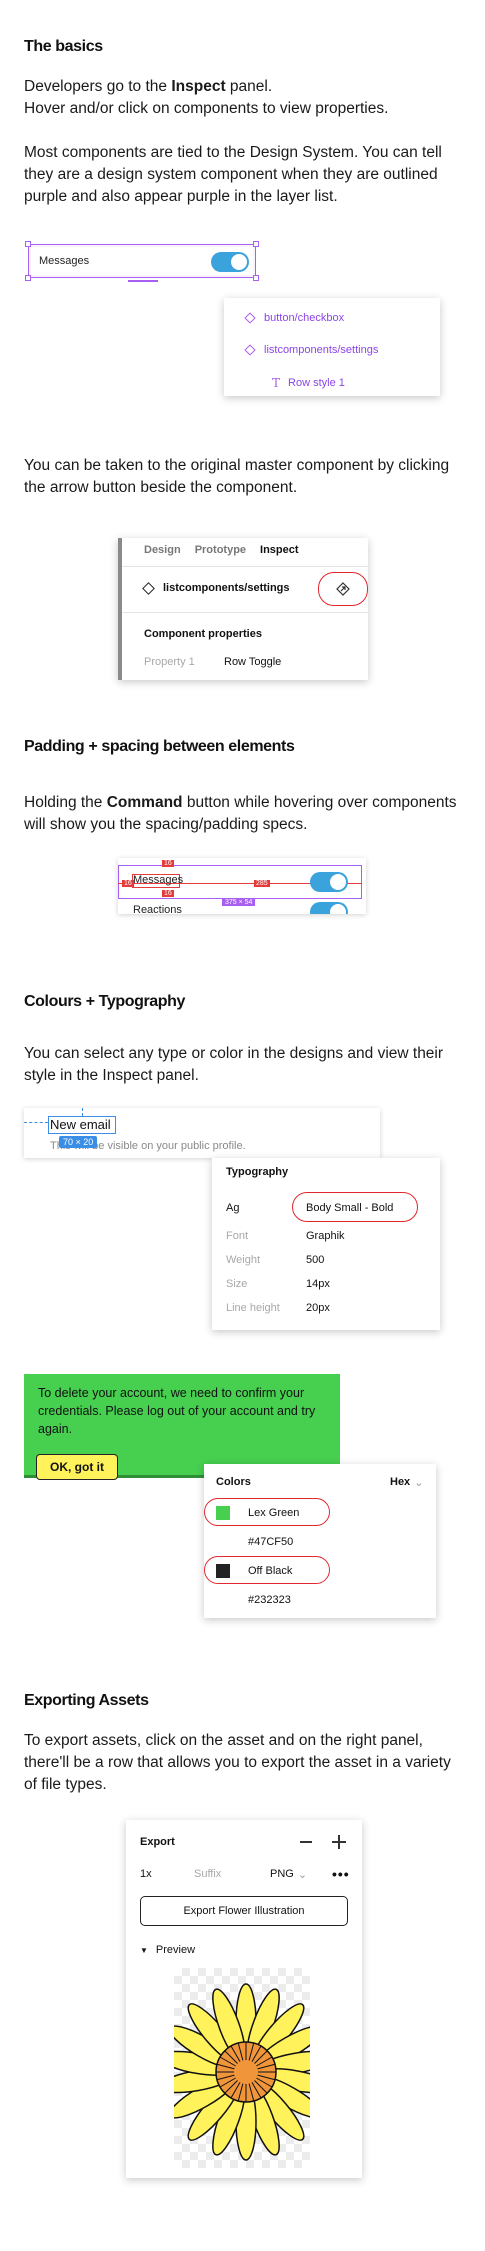  I want to click on minus-icon, so click(306, 1842).